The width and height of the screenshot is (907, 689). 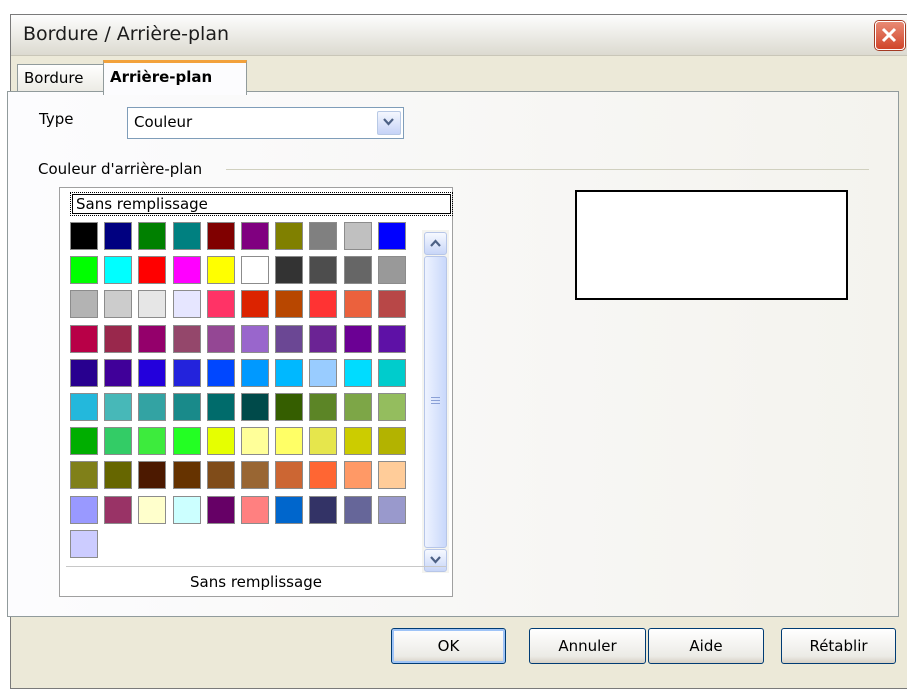 What do you see at coordinates (61, 77) in the screenshot?
I see `tab-bordure: Bordure` at bounding box center [61, 77].